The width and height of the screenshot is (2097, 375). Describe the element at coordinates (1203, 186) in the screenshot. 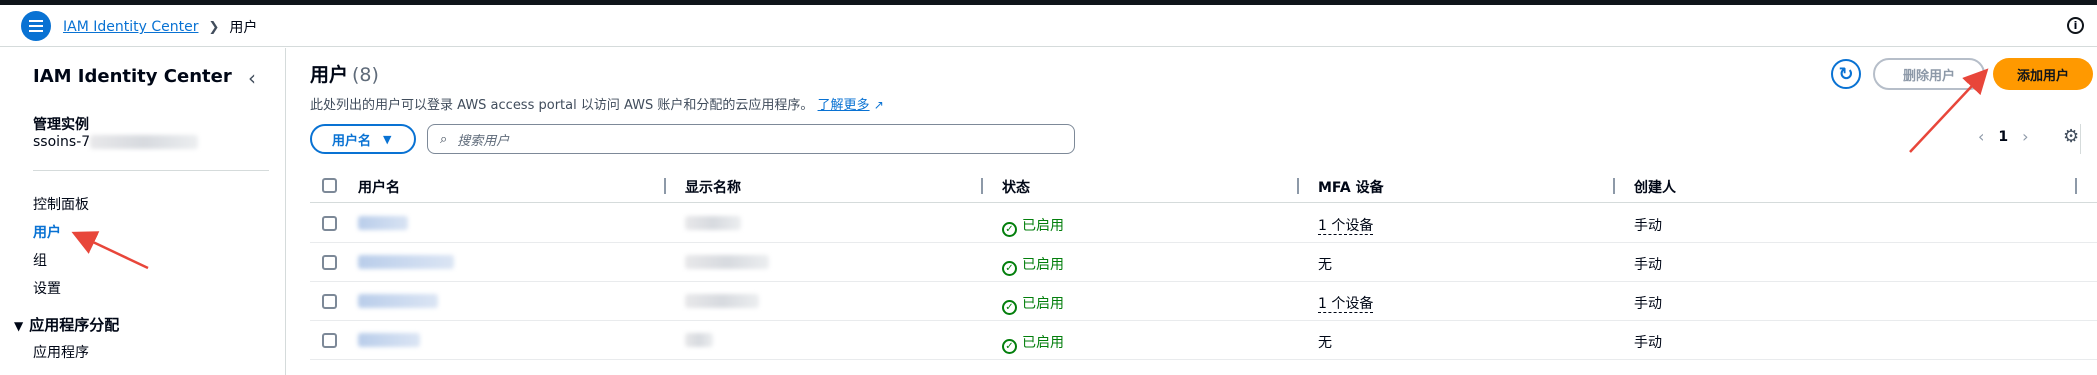

I see `table-header: 用户名 显示名称 状态 MFA 设备 创建人` at that location.